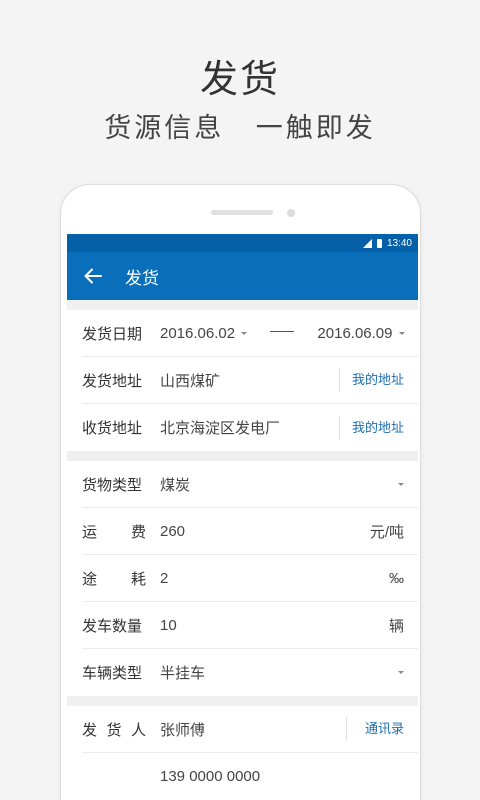 This screenshot has width=480, height=800. What do you see at coordinates (371, 380) in the screenshot?
I see `origin-my-address-link: 我的地址` at bounding box center [371, 380].